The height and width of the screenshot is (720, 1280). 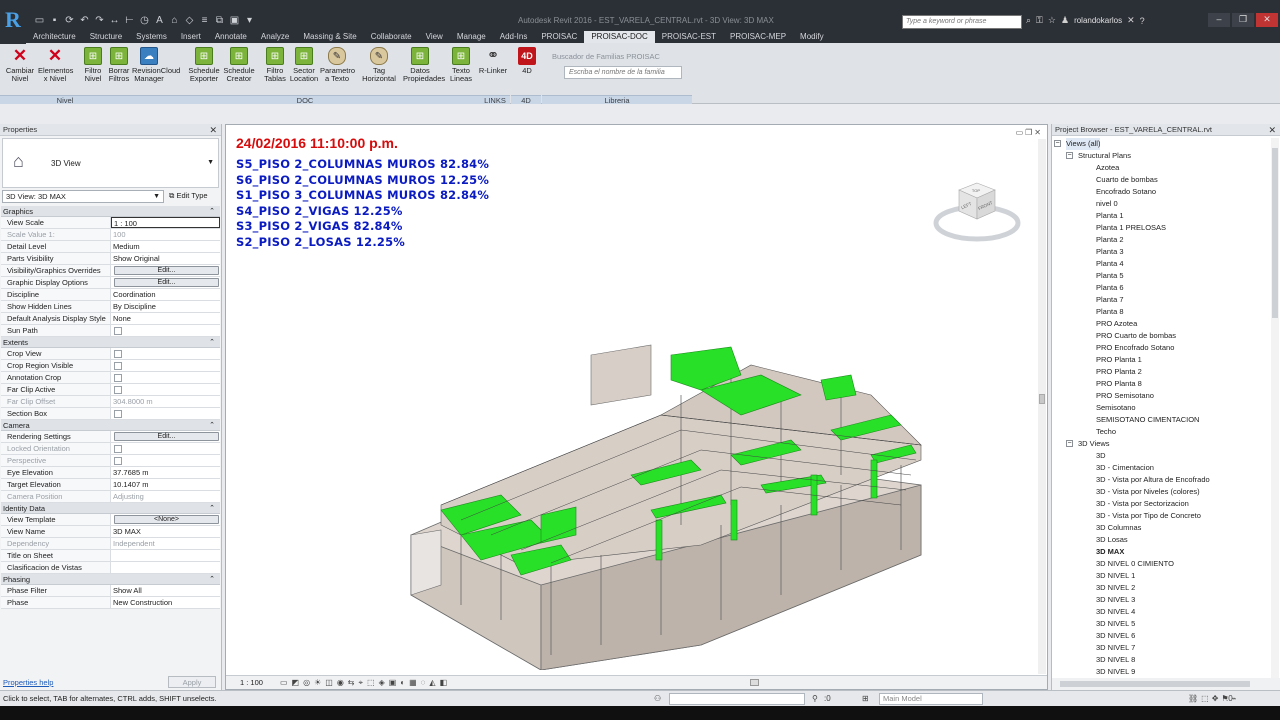 What do you see at coordinates (1162, 240) in the screenshot?
I see `browser-view-node: Planta 2` at bounding box center [1162, 240].